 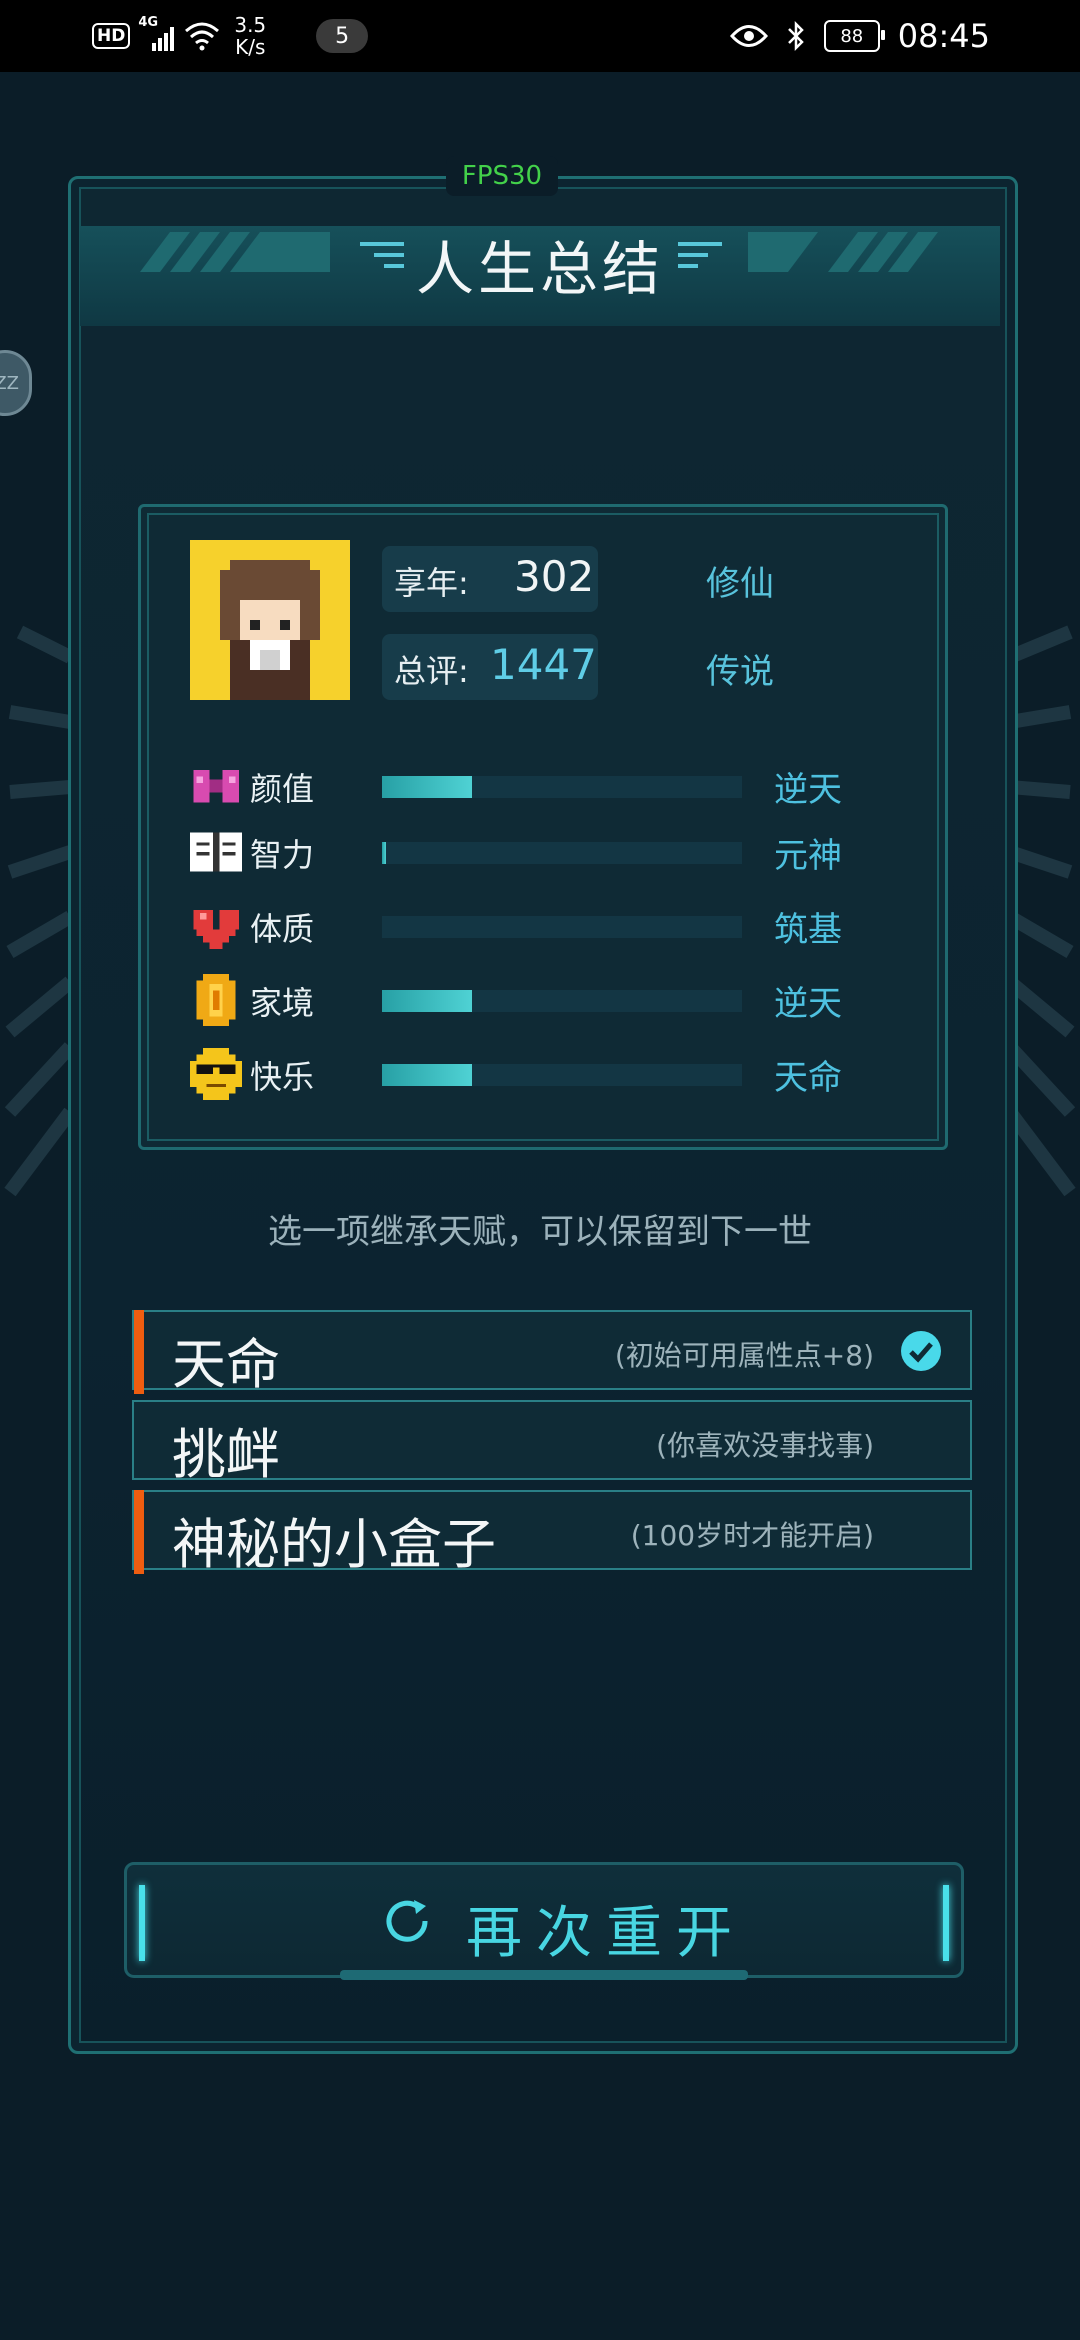 What do you see at coordinates (943, 36) in the screenshot?
I see `clock: 08:45` at bounding box center [943, 36].